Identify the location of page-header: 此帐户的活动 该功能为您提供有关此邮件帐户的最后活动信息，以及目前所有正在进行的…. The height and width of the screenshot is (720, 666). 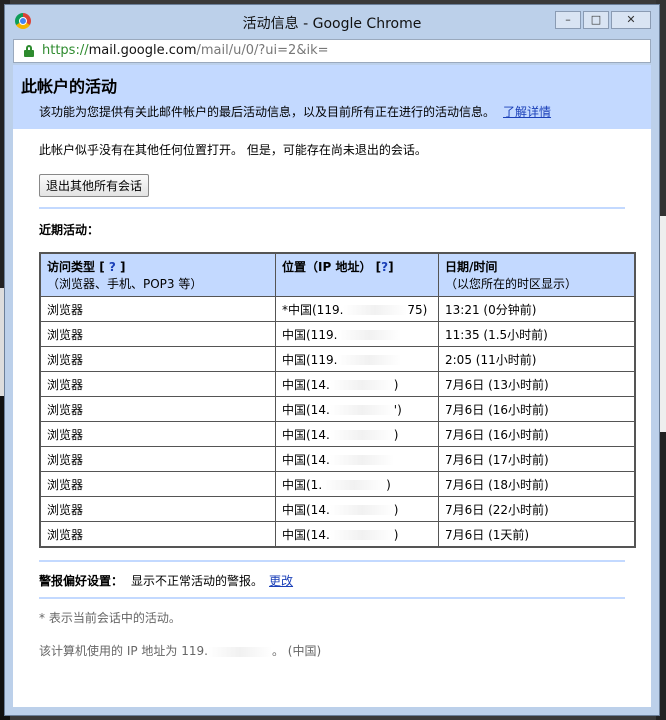
(332, 97).